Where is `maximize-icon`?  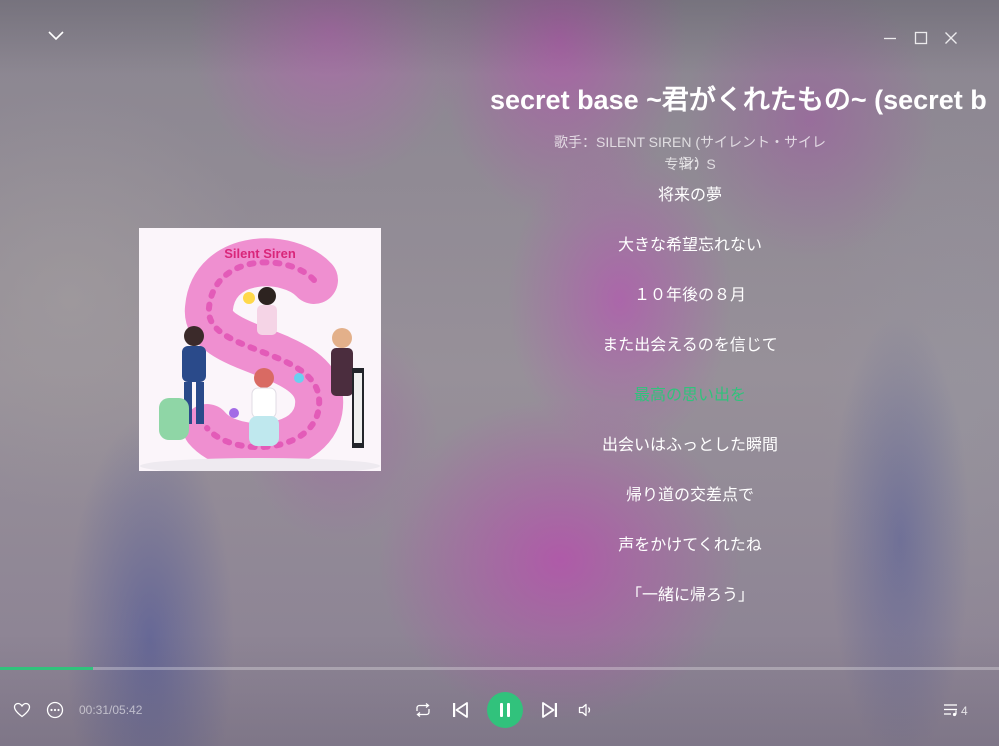 maximize-icon is located at coordinates (921, 38).